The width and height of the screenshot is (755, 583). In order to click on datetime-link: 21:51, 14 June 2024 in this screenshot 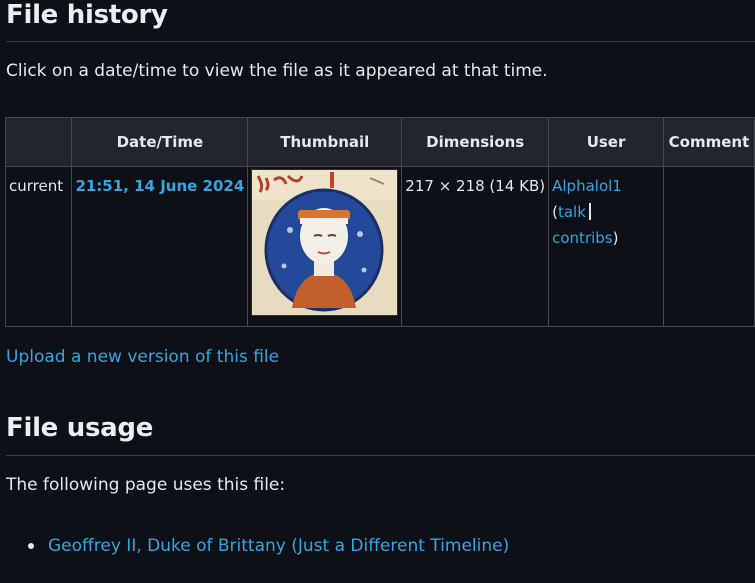, I will do `click(159, 186)`.